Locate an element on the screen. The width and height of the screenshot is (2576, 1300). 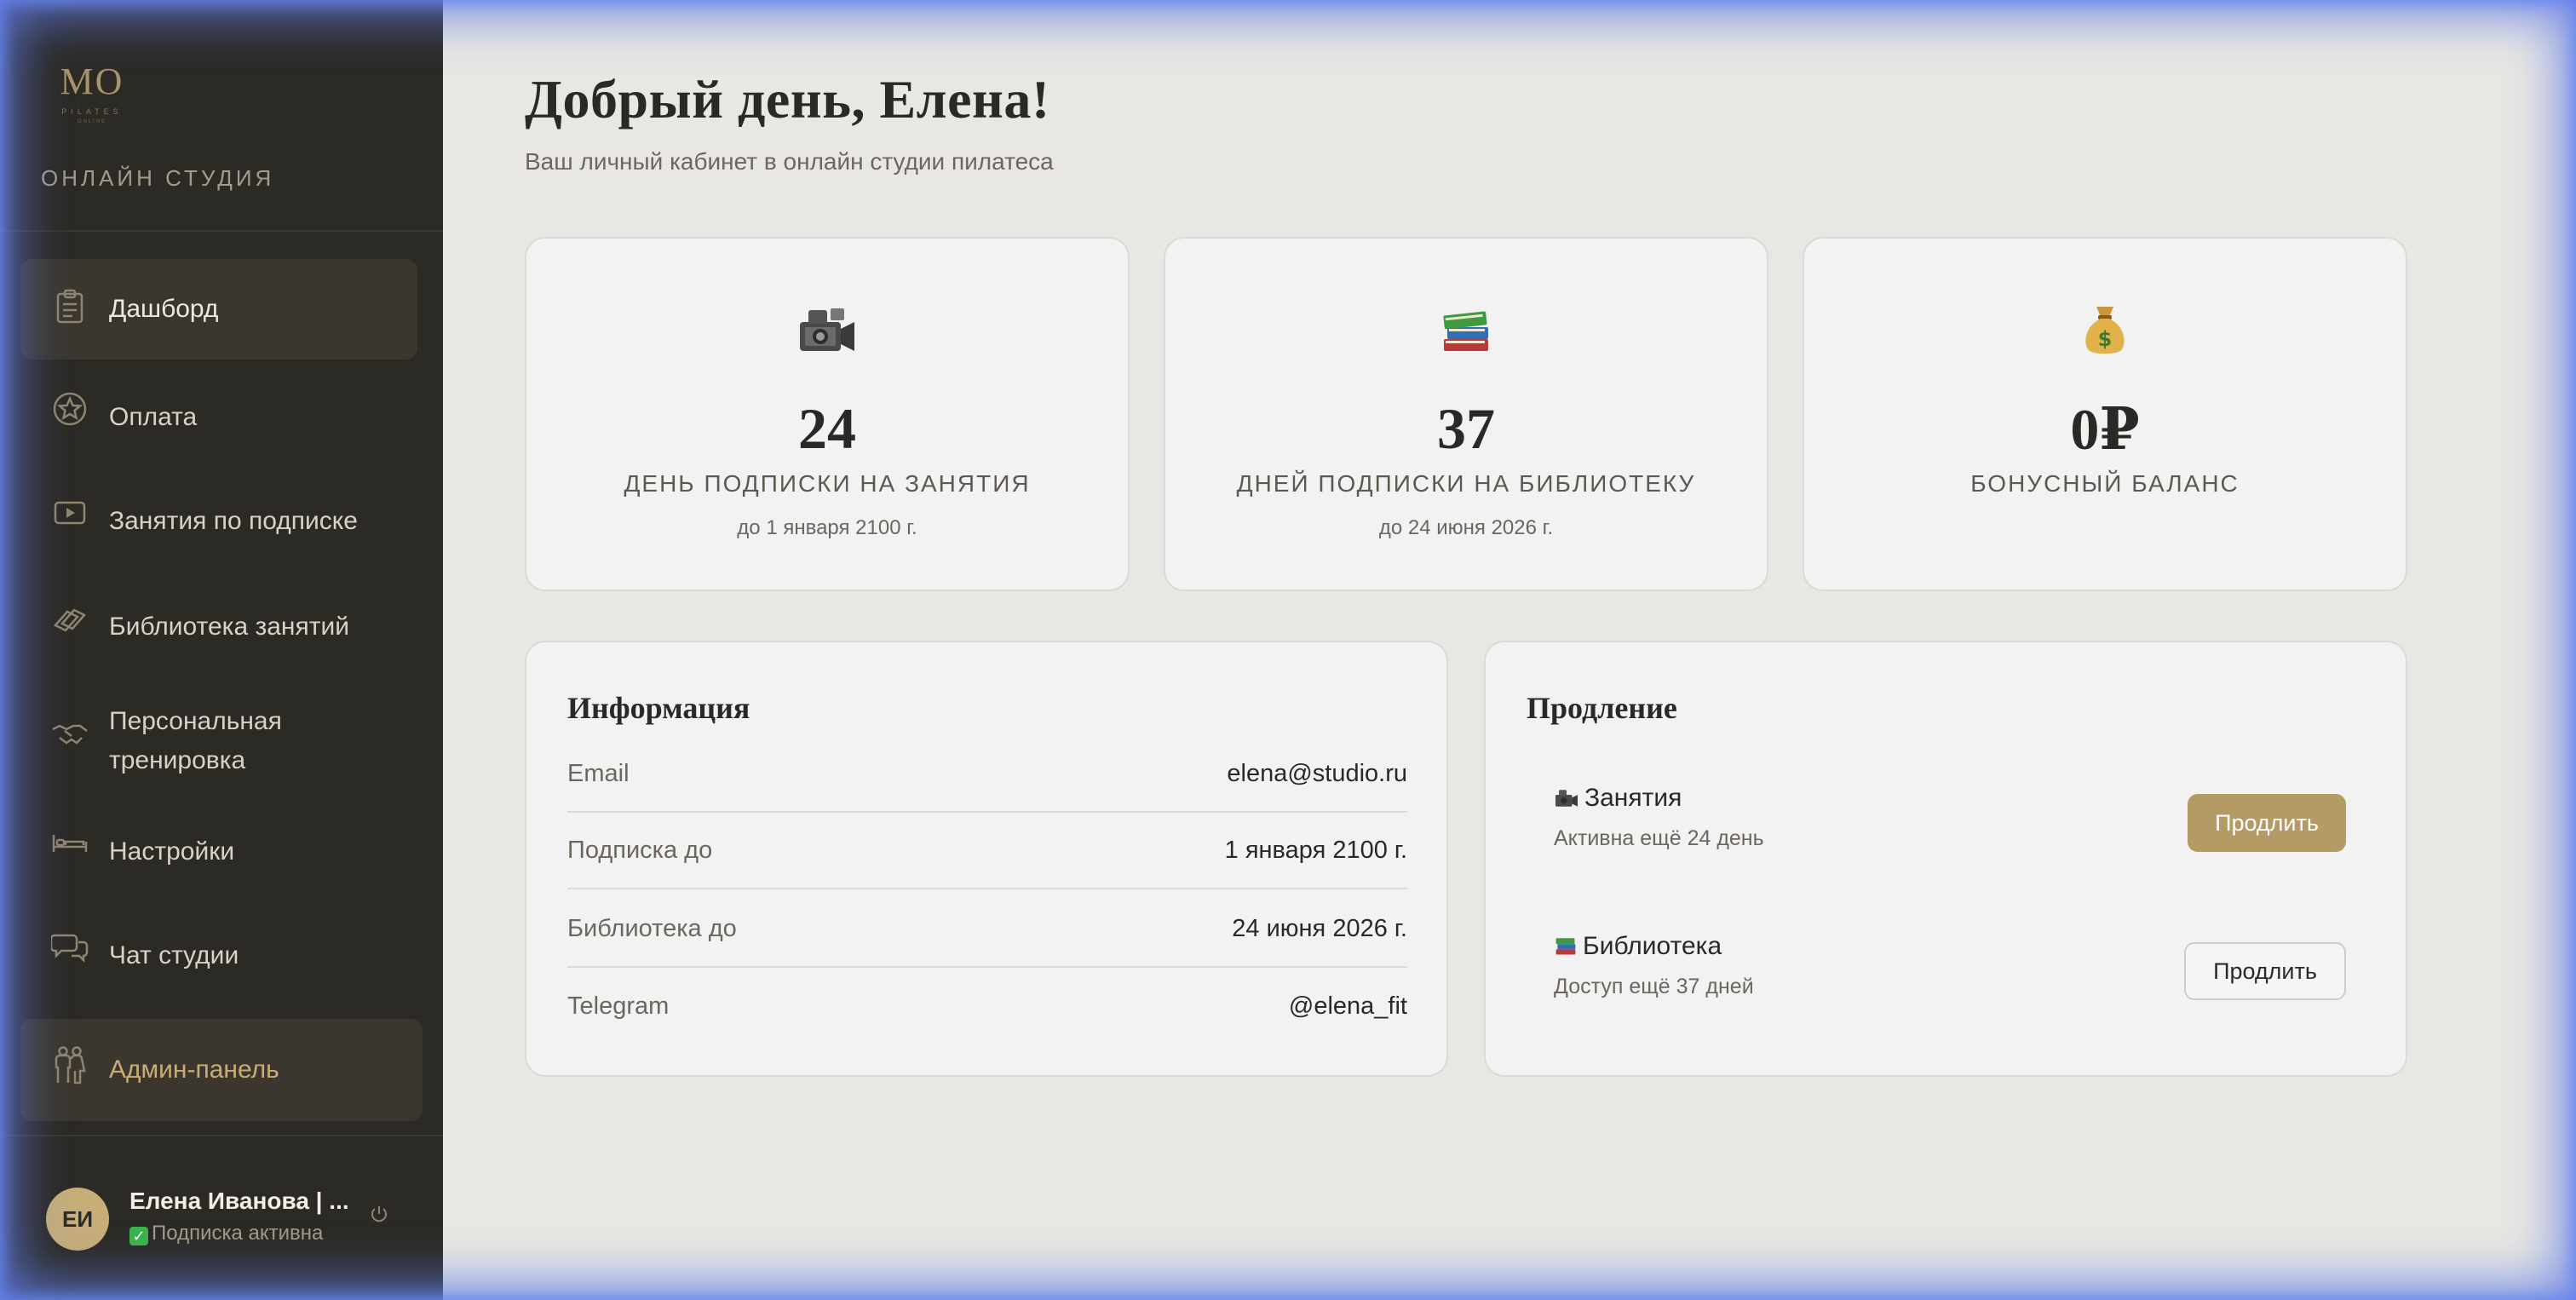
stat-label: ДЕНЬ ПОДПИСКИ НА ЗАНЯТИЯ is located at coordinates (828, 483).